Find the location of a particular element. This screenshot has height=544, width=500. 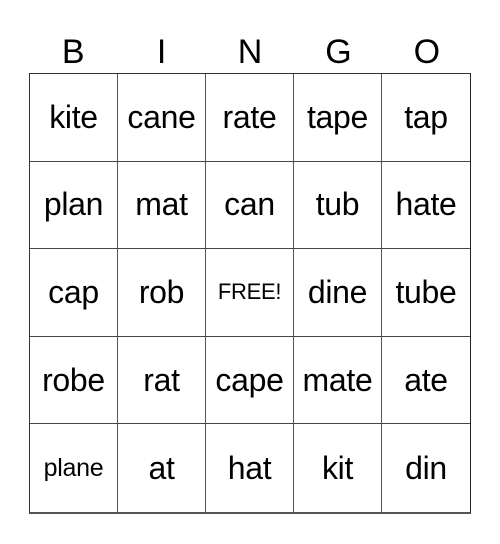

bingo-cell: cape is located at coordinates (250, 380).